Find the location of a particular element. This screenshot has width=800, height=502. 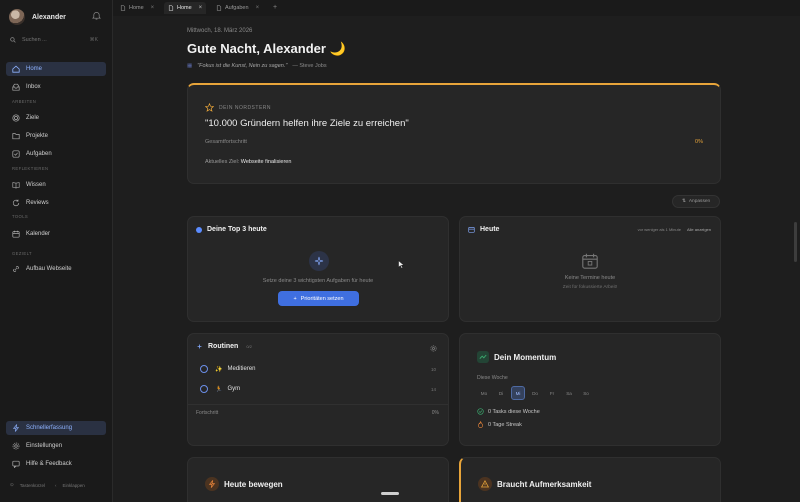

add-tab-button: + is located at coordinates (275, 7).